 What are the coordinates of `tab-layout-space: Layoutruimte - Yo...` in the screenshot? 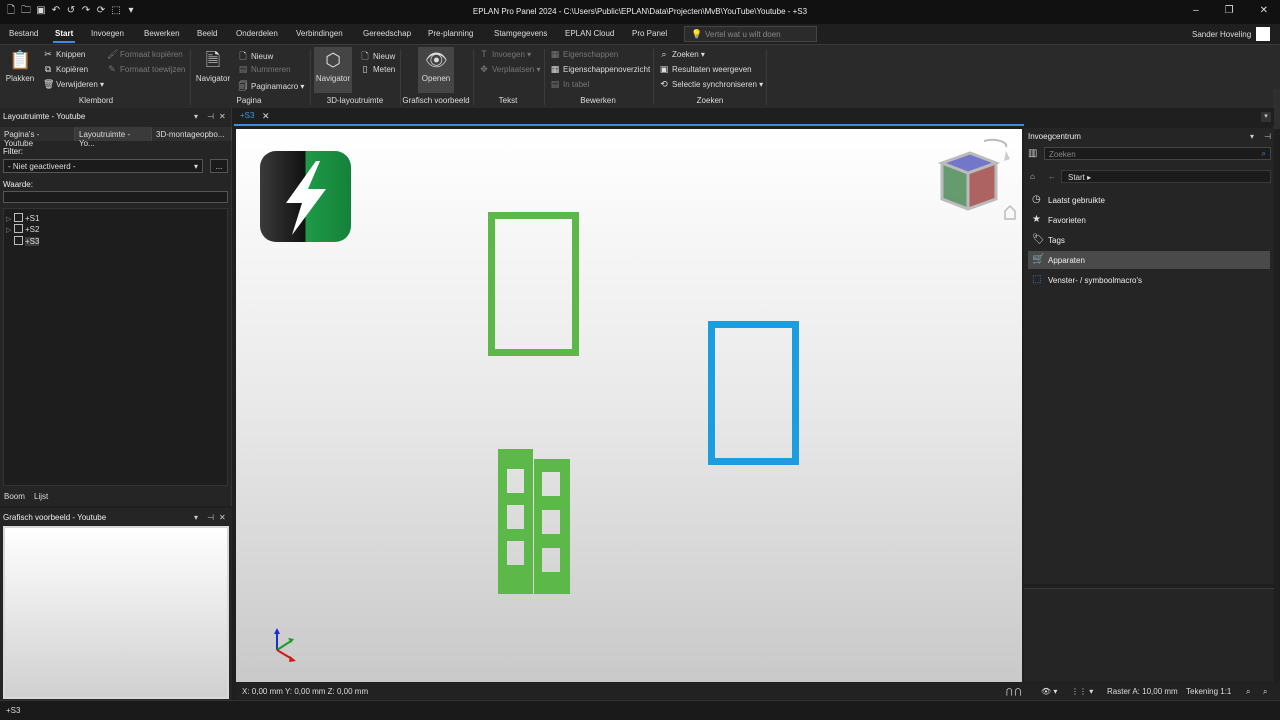 It's located at (113, 137).